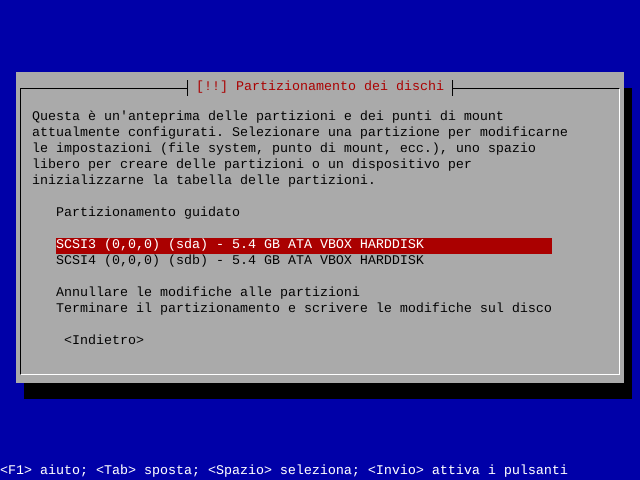  Describe the element at coordinates (304, 246) in the screenshot. I see `menu-item: SCSI3 (0,0,0) (sda) - 5.4 GB ATA VBOX HARDDISK` at that location.